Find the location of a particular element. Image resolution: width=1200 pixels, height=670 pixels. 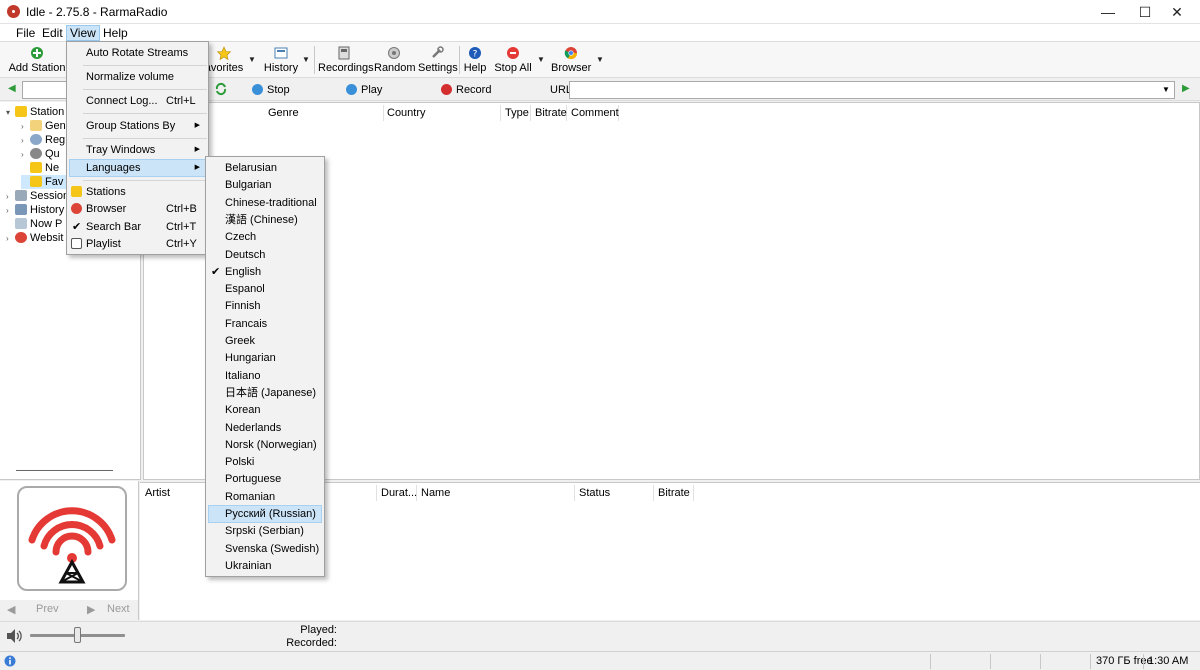

view-menu-playlist: Playlist Ctrl+Y is located at coordinates (137, 244).